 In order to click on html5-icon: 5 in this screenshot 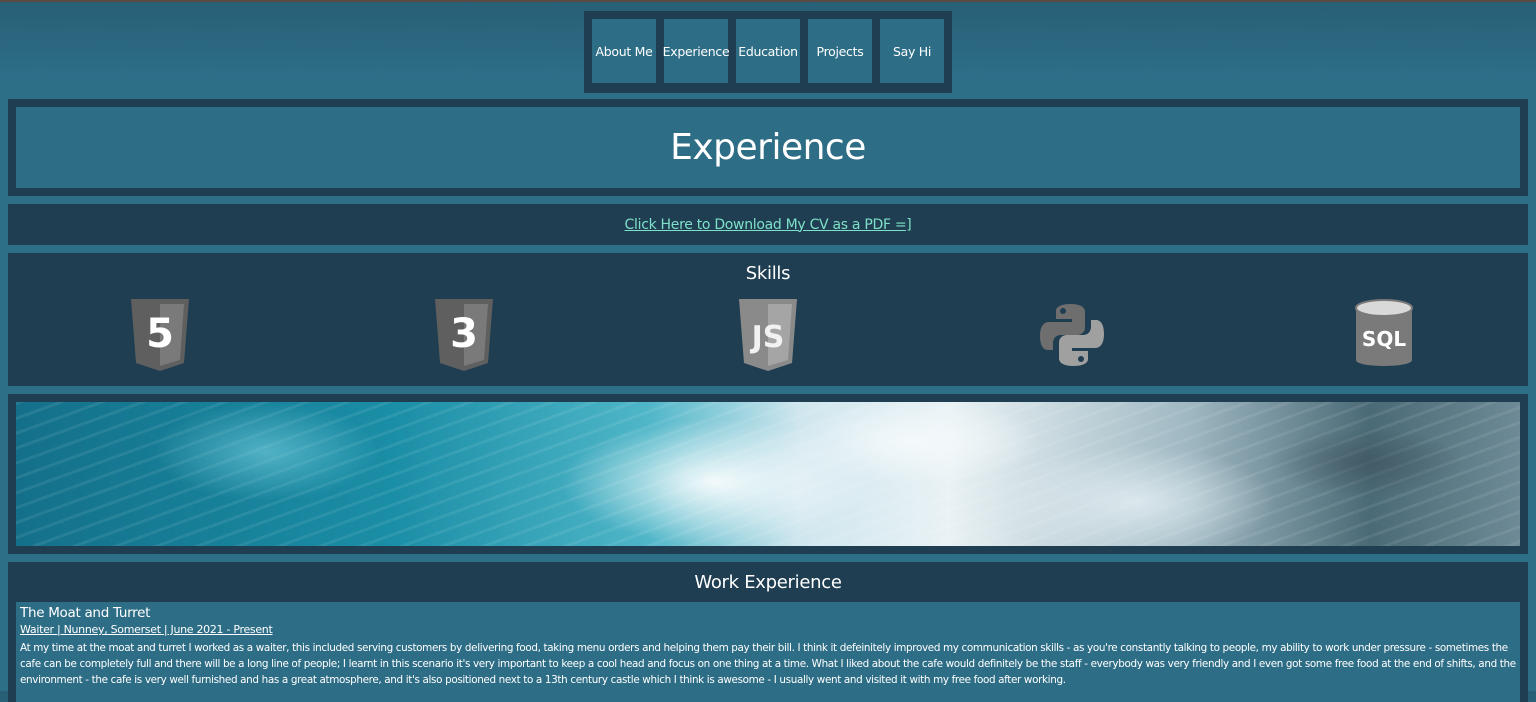, I will do `click(160, 335)`.